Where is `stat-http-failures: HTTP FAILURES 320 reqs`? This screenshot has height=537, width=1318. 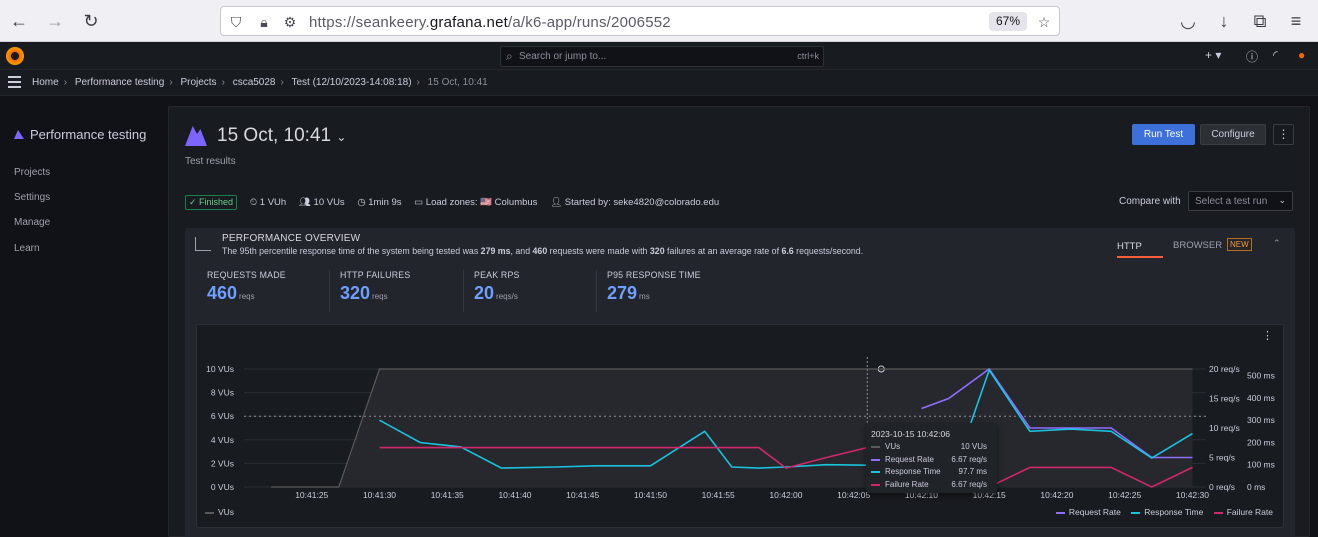 stat-http-failures: HTTP FAILURES 320 reqs is located at coordinates (395, 291).